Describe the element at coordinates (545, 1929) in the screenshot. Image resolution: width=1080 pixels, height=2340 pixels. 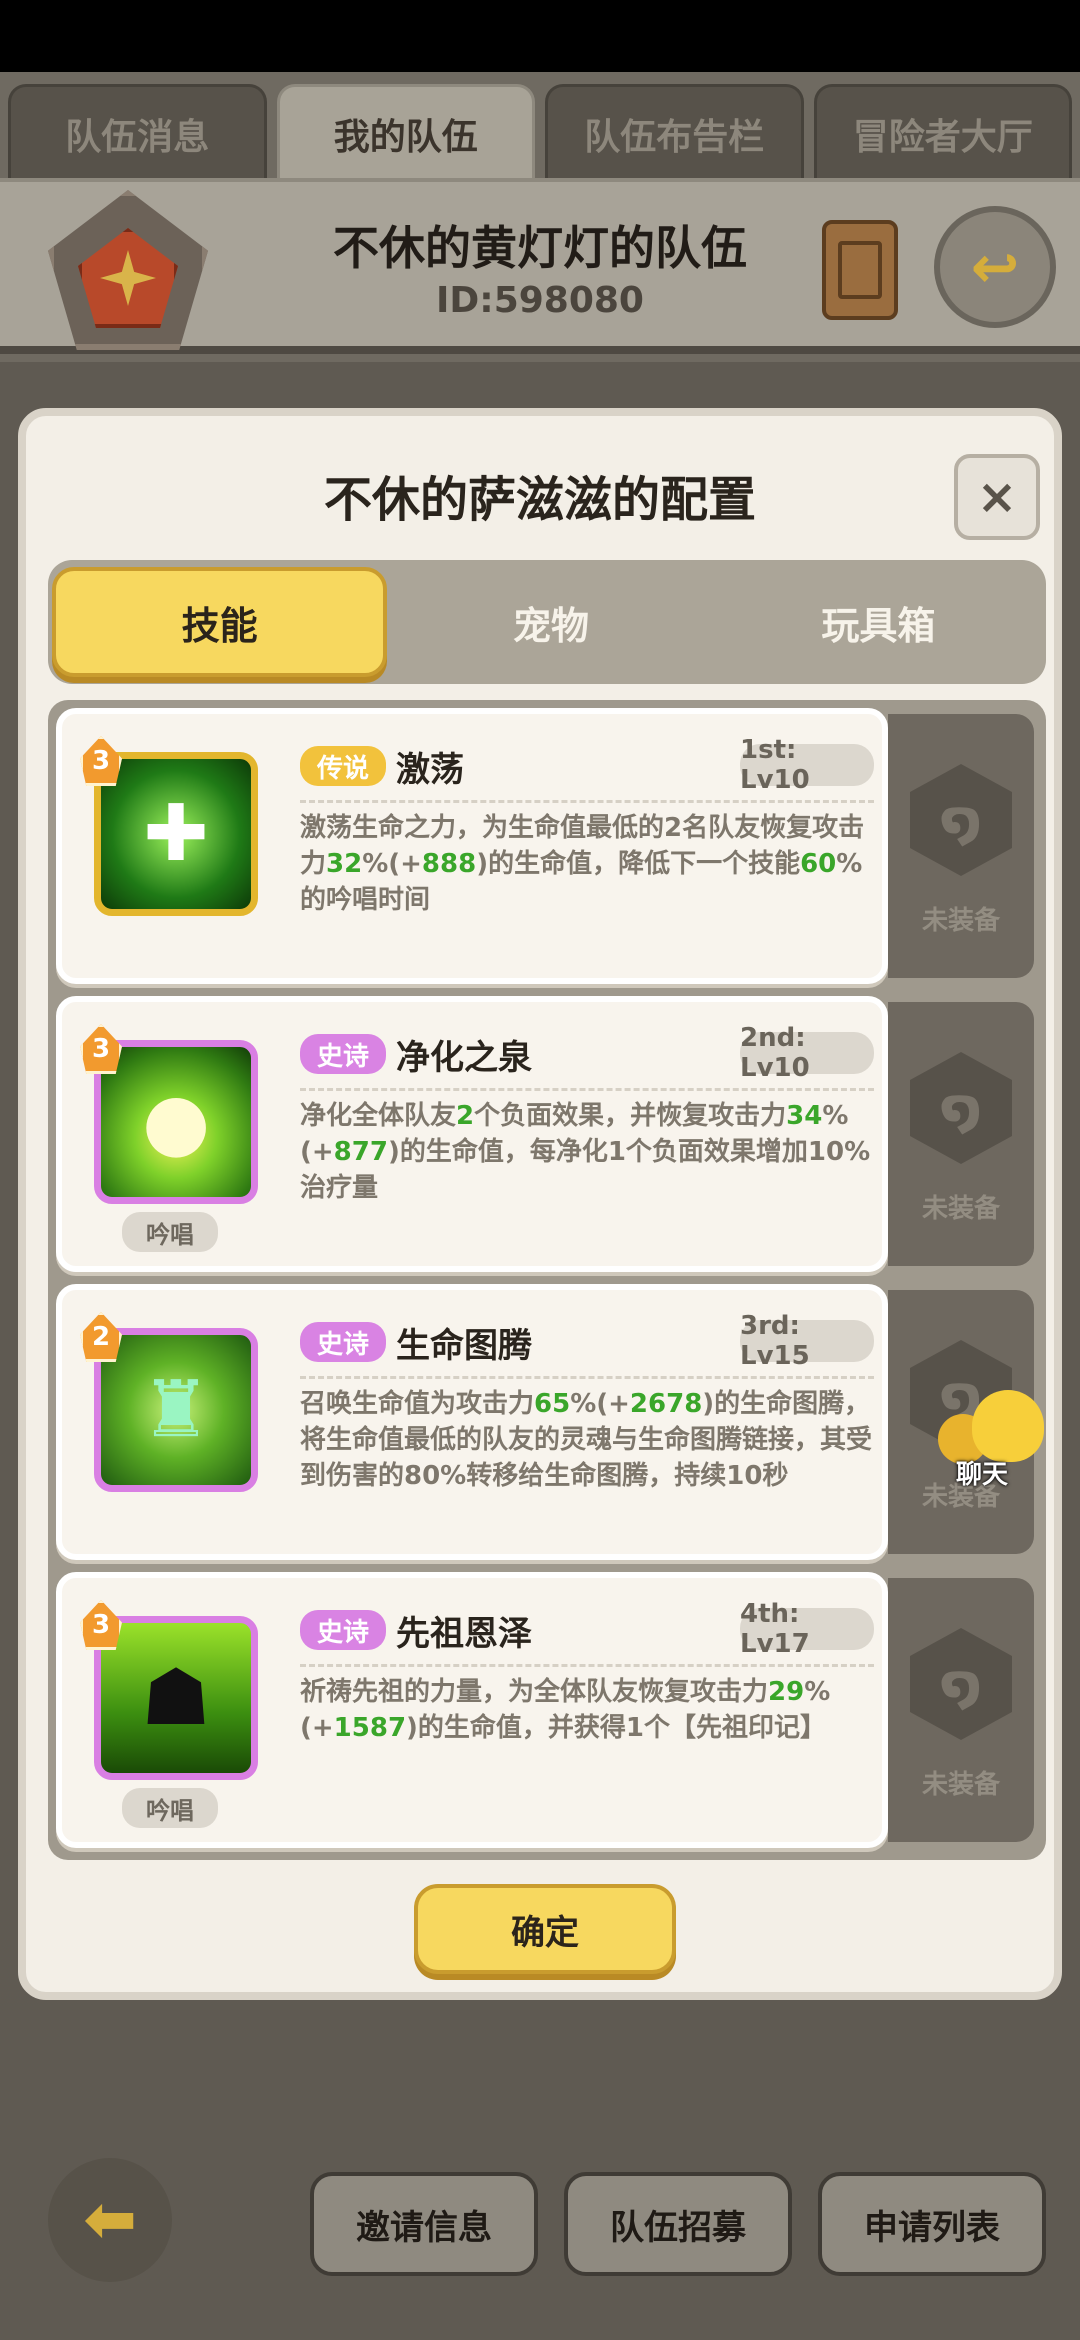
I see `confirm-button: 确定` at that location.